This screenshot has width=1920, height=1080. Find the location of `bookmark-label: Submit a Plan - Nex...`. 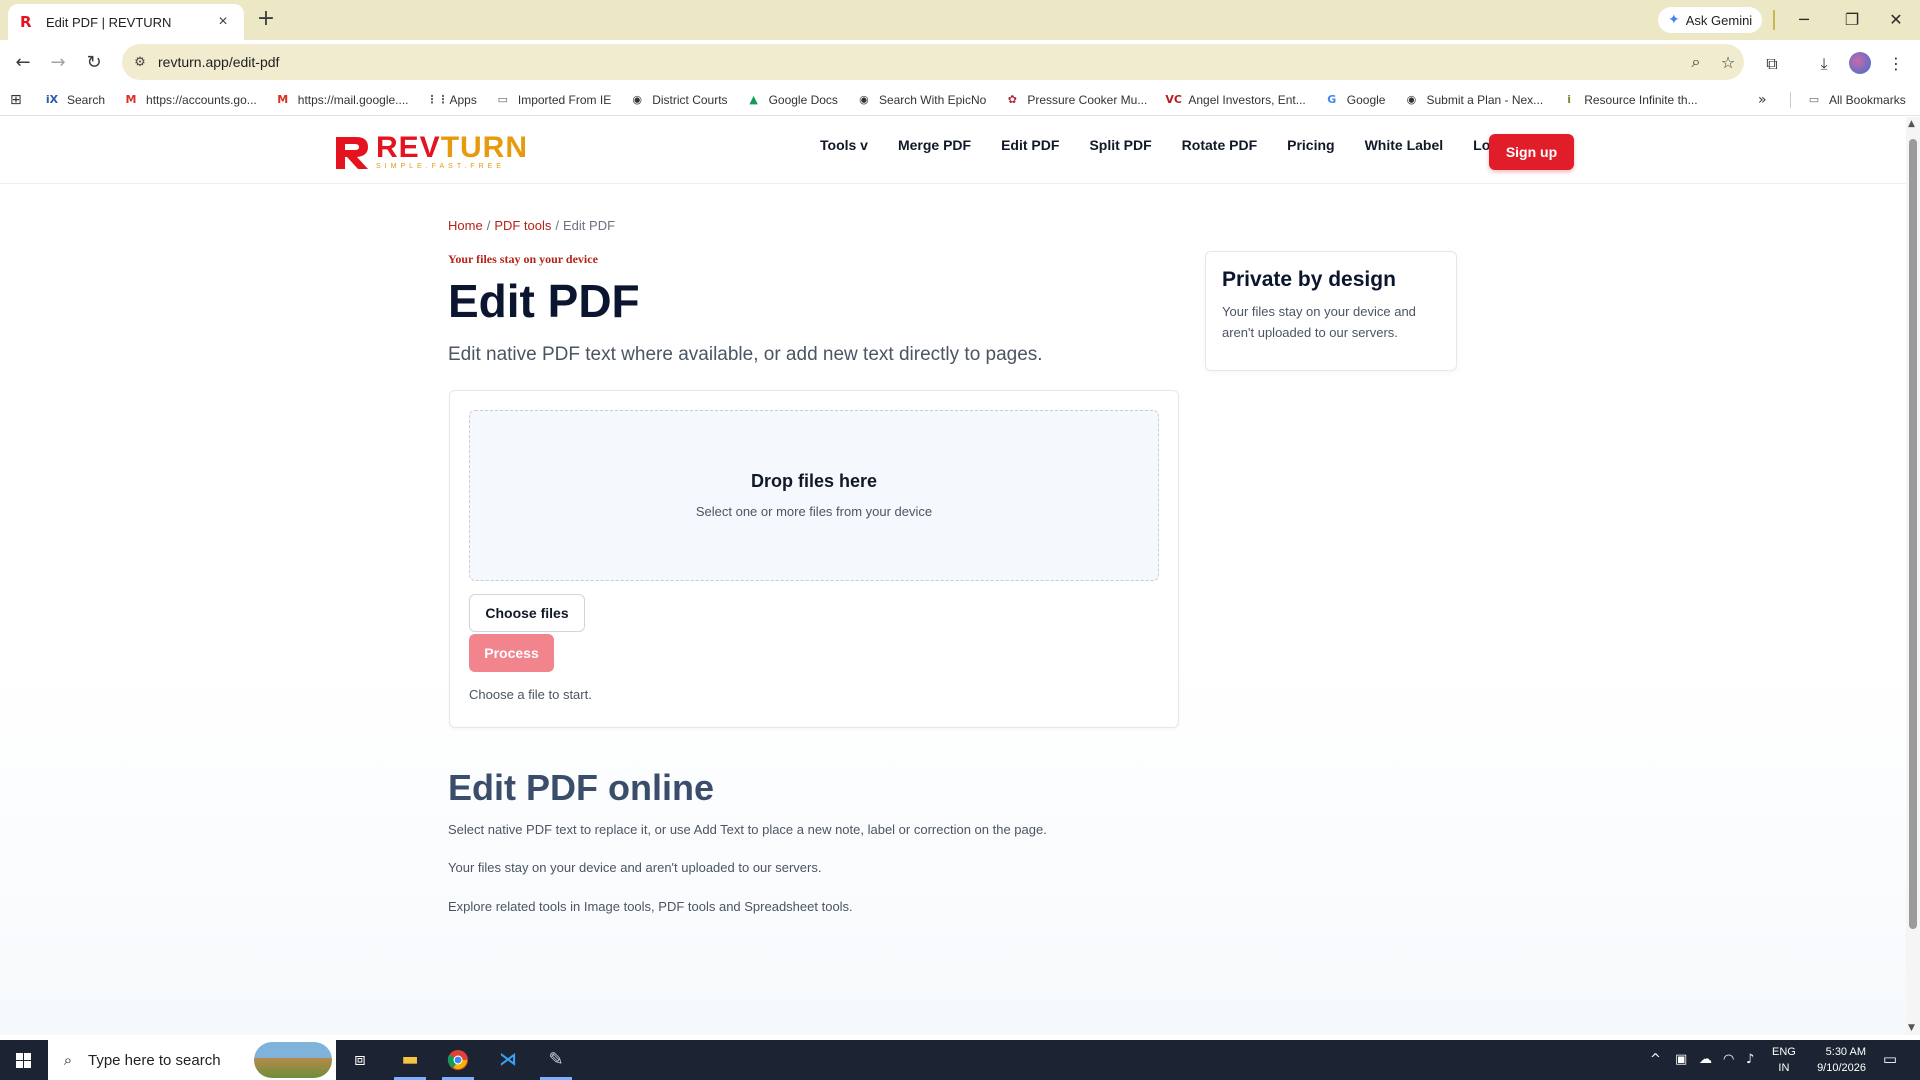

bookmark-label: Submit a Plan - Nex... is located at coordinates (1485, 99).